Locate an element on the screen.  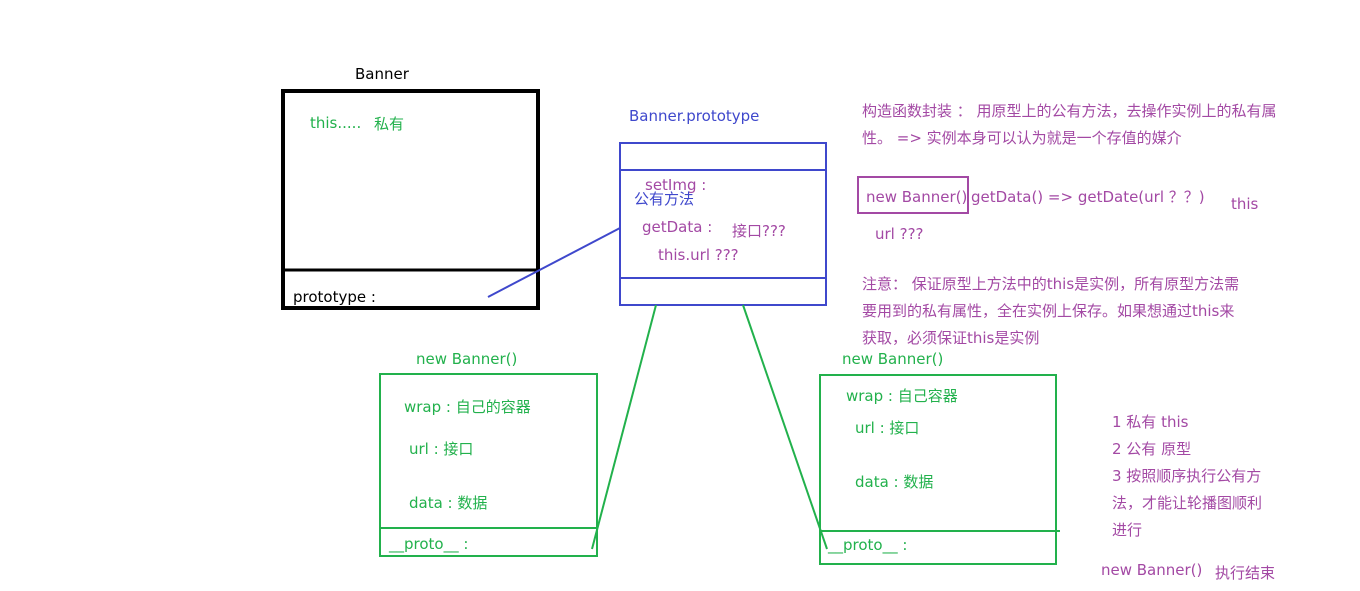
note-list-line4: 法，才能让轮播图顺利 is located at coordinates (1187, 503).